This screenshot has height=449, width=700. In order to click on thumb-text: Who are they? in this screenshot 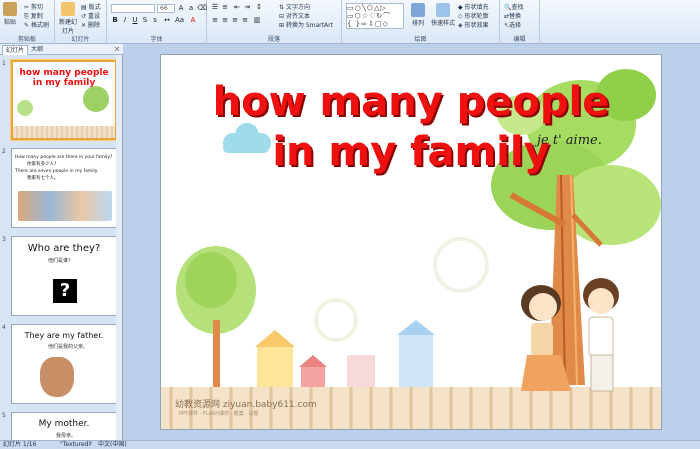, I will do `click(64, 248)`.